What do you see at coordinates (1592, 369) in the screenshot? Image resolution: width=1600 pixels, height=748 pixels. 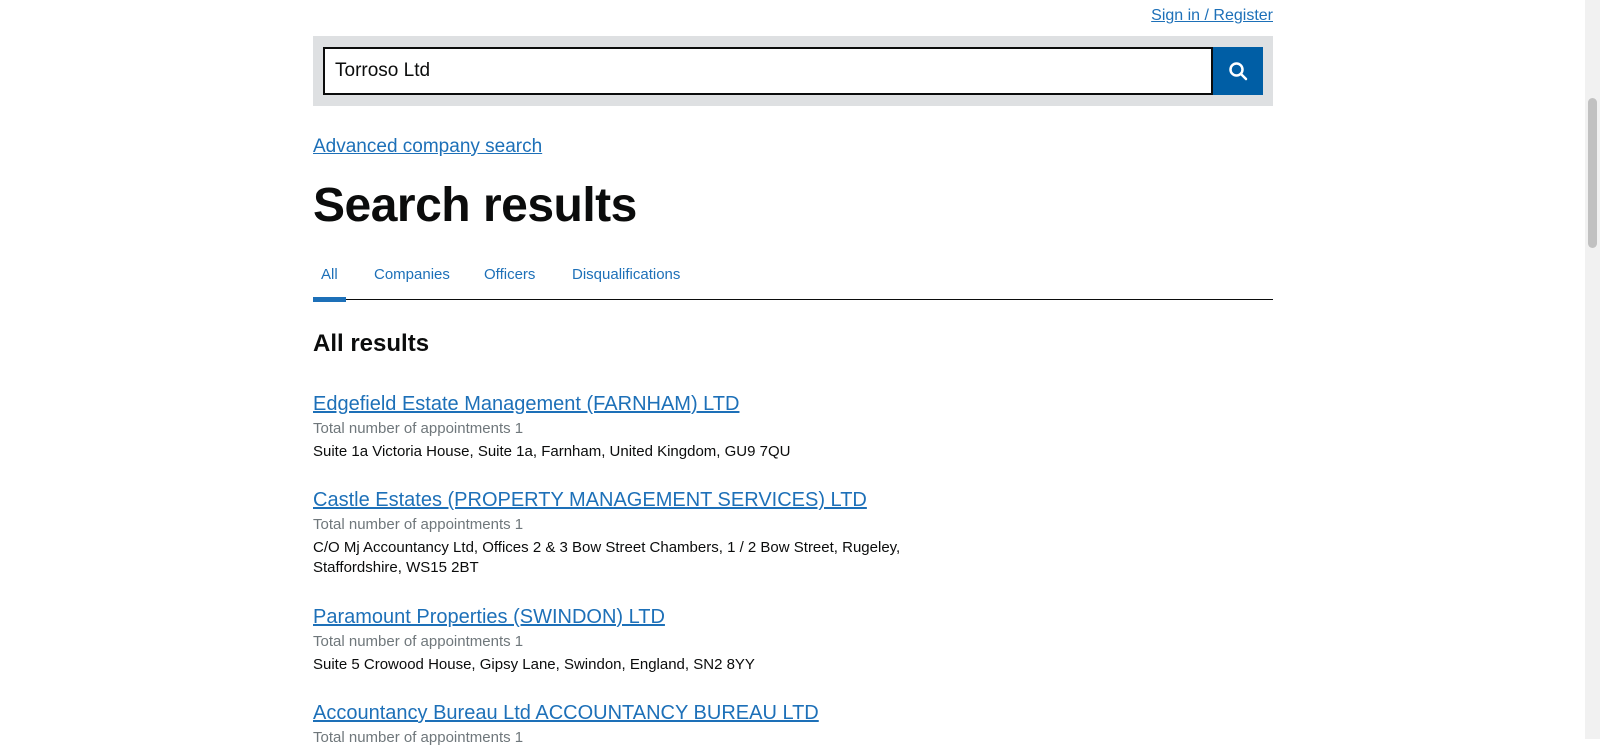 I see `page-scrollbar` at bounding box center [1592, 369].